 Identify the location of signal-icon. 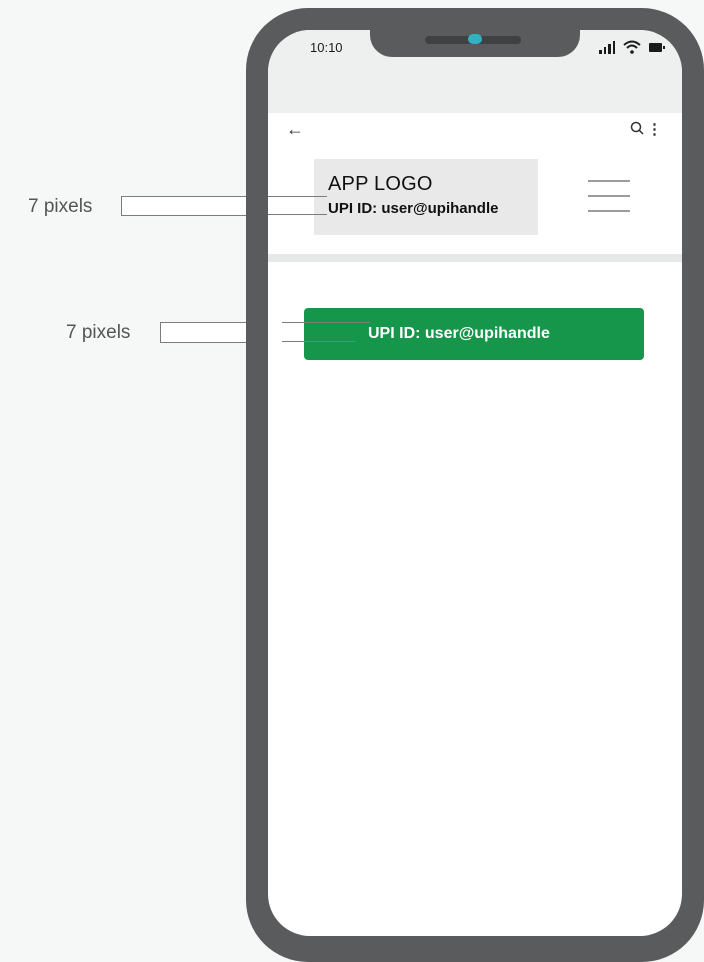
(607, 47).